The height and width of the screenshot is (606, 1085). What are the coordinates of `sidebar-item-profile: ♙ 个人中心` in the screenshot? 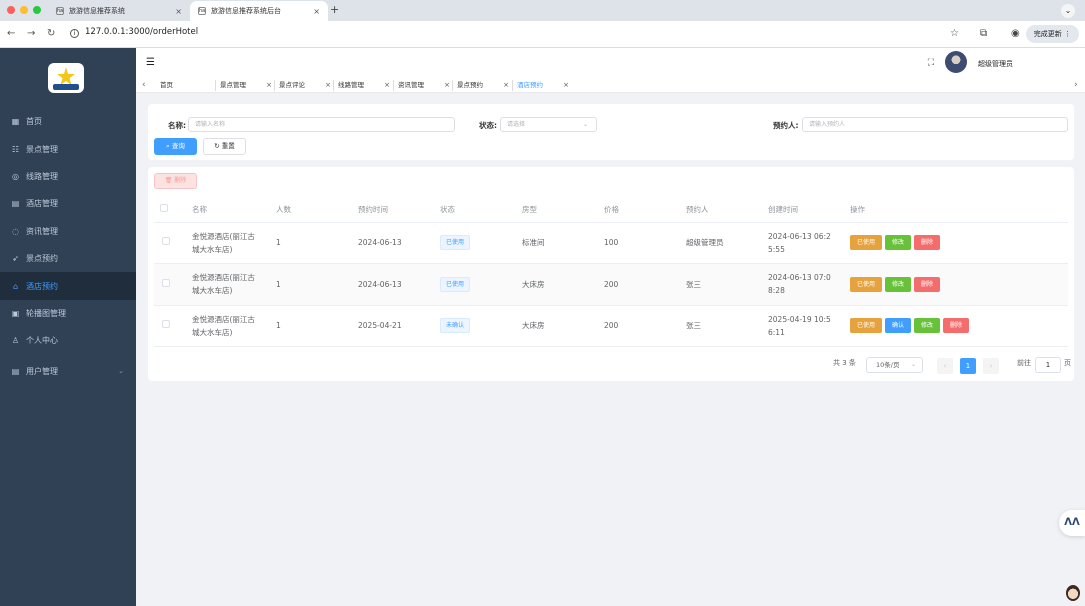 It's located at (68, 340).